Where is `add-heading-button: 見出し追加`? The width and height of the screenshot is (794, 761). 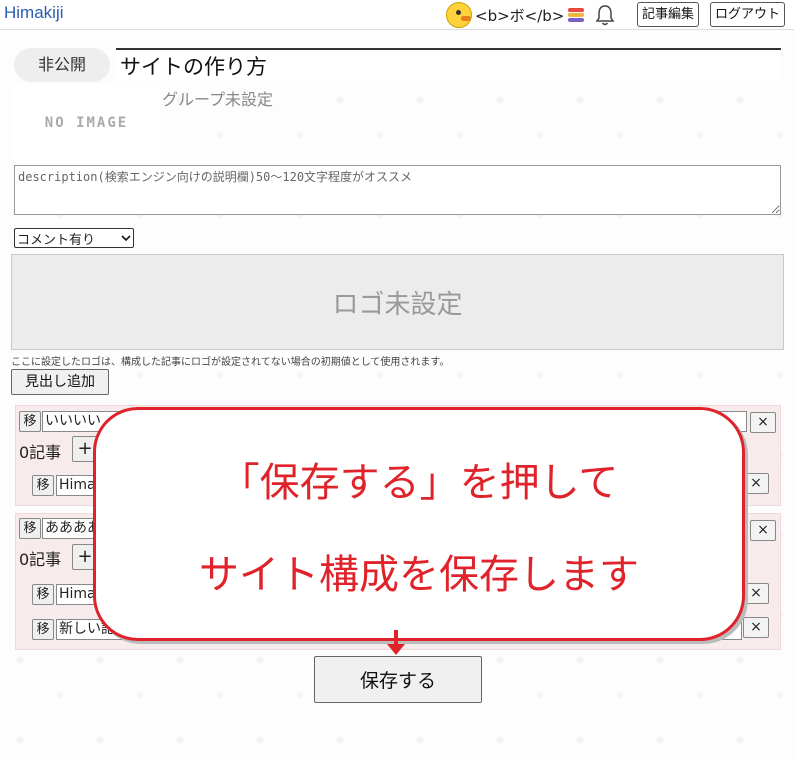 add-heading-button: 見出し追加 is located at coordinates (60, 382).